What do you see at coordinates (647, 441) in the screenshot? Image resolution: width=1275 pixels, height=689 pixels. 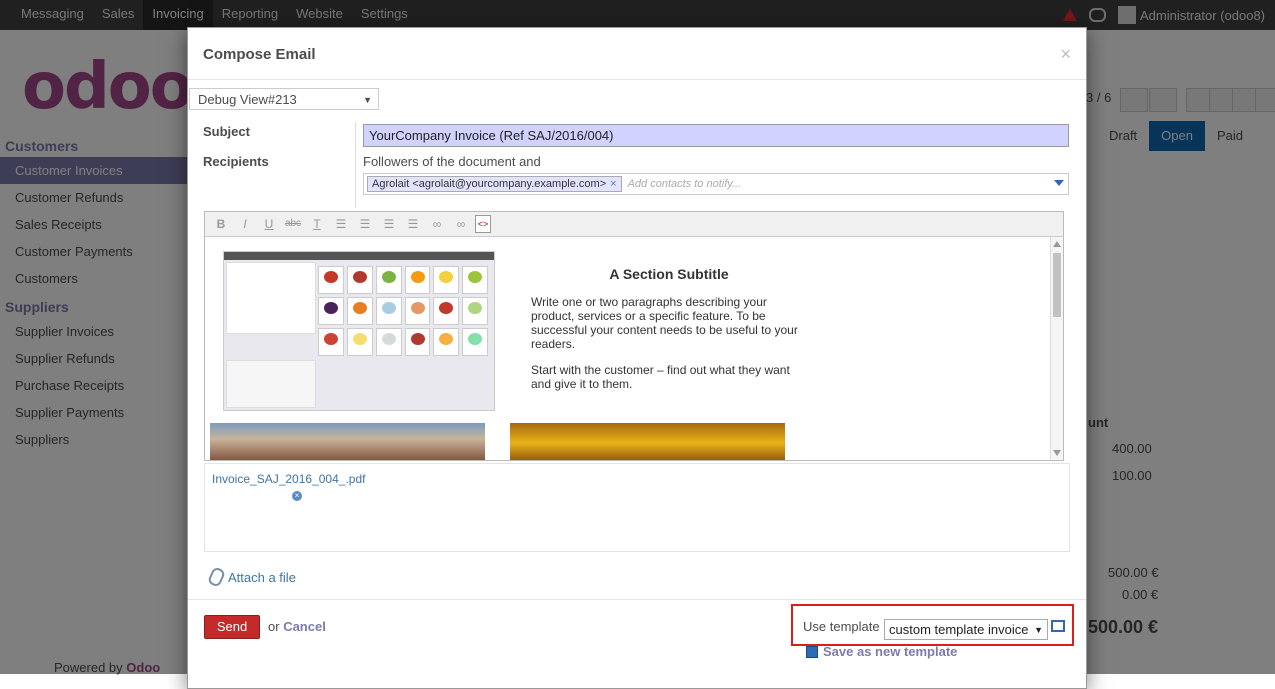 I see `autumn-photo` at bounding box center [647, 441].